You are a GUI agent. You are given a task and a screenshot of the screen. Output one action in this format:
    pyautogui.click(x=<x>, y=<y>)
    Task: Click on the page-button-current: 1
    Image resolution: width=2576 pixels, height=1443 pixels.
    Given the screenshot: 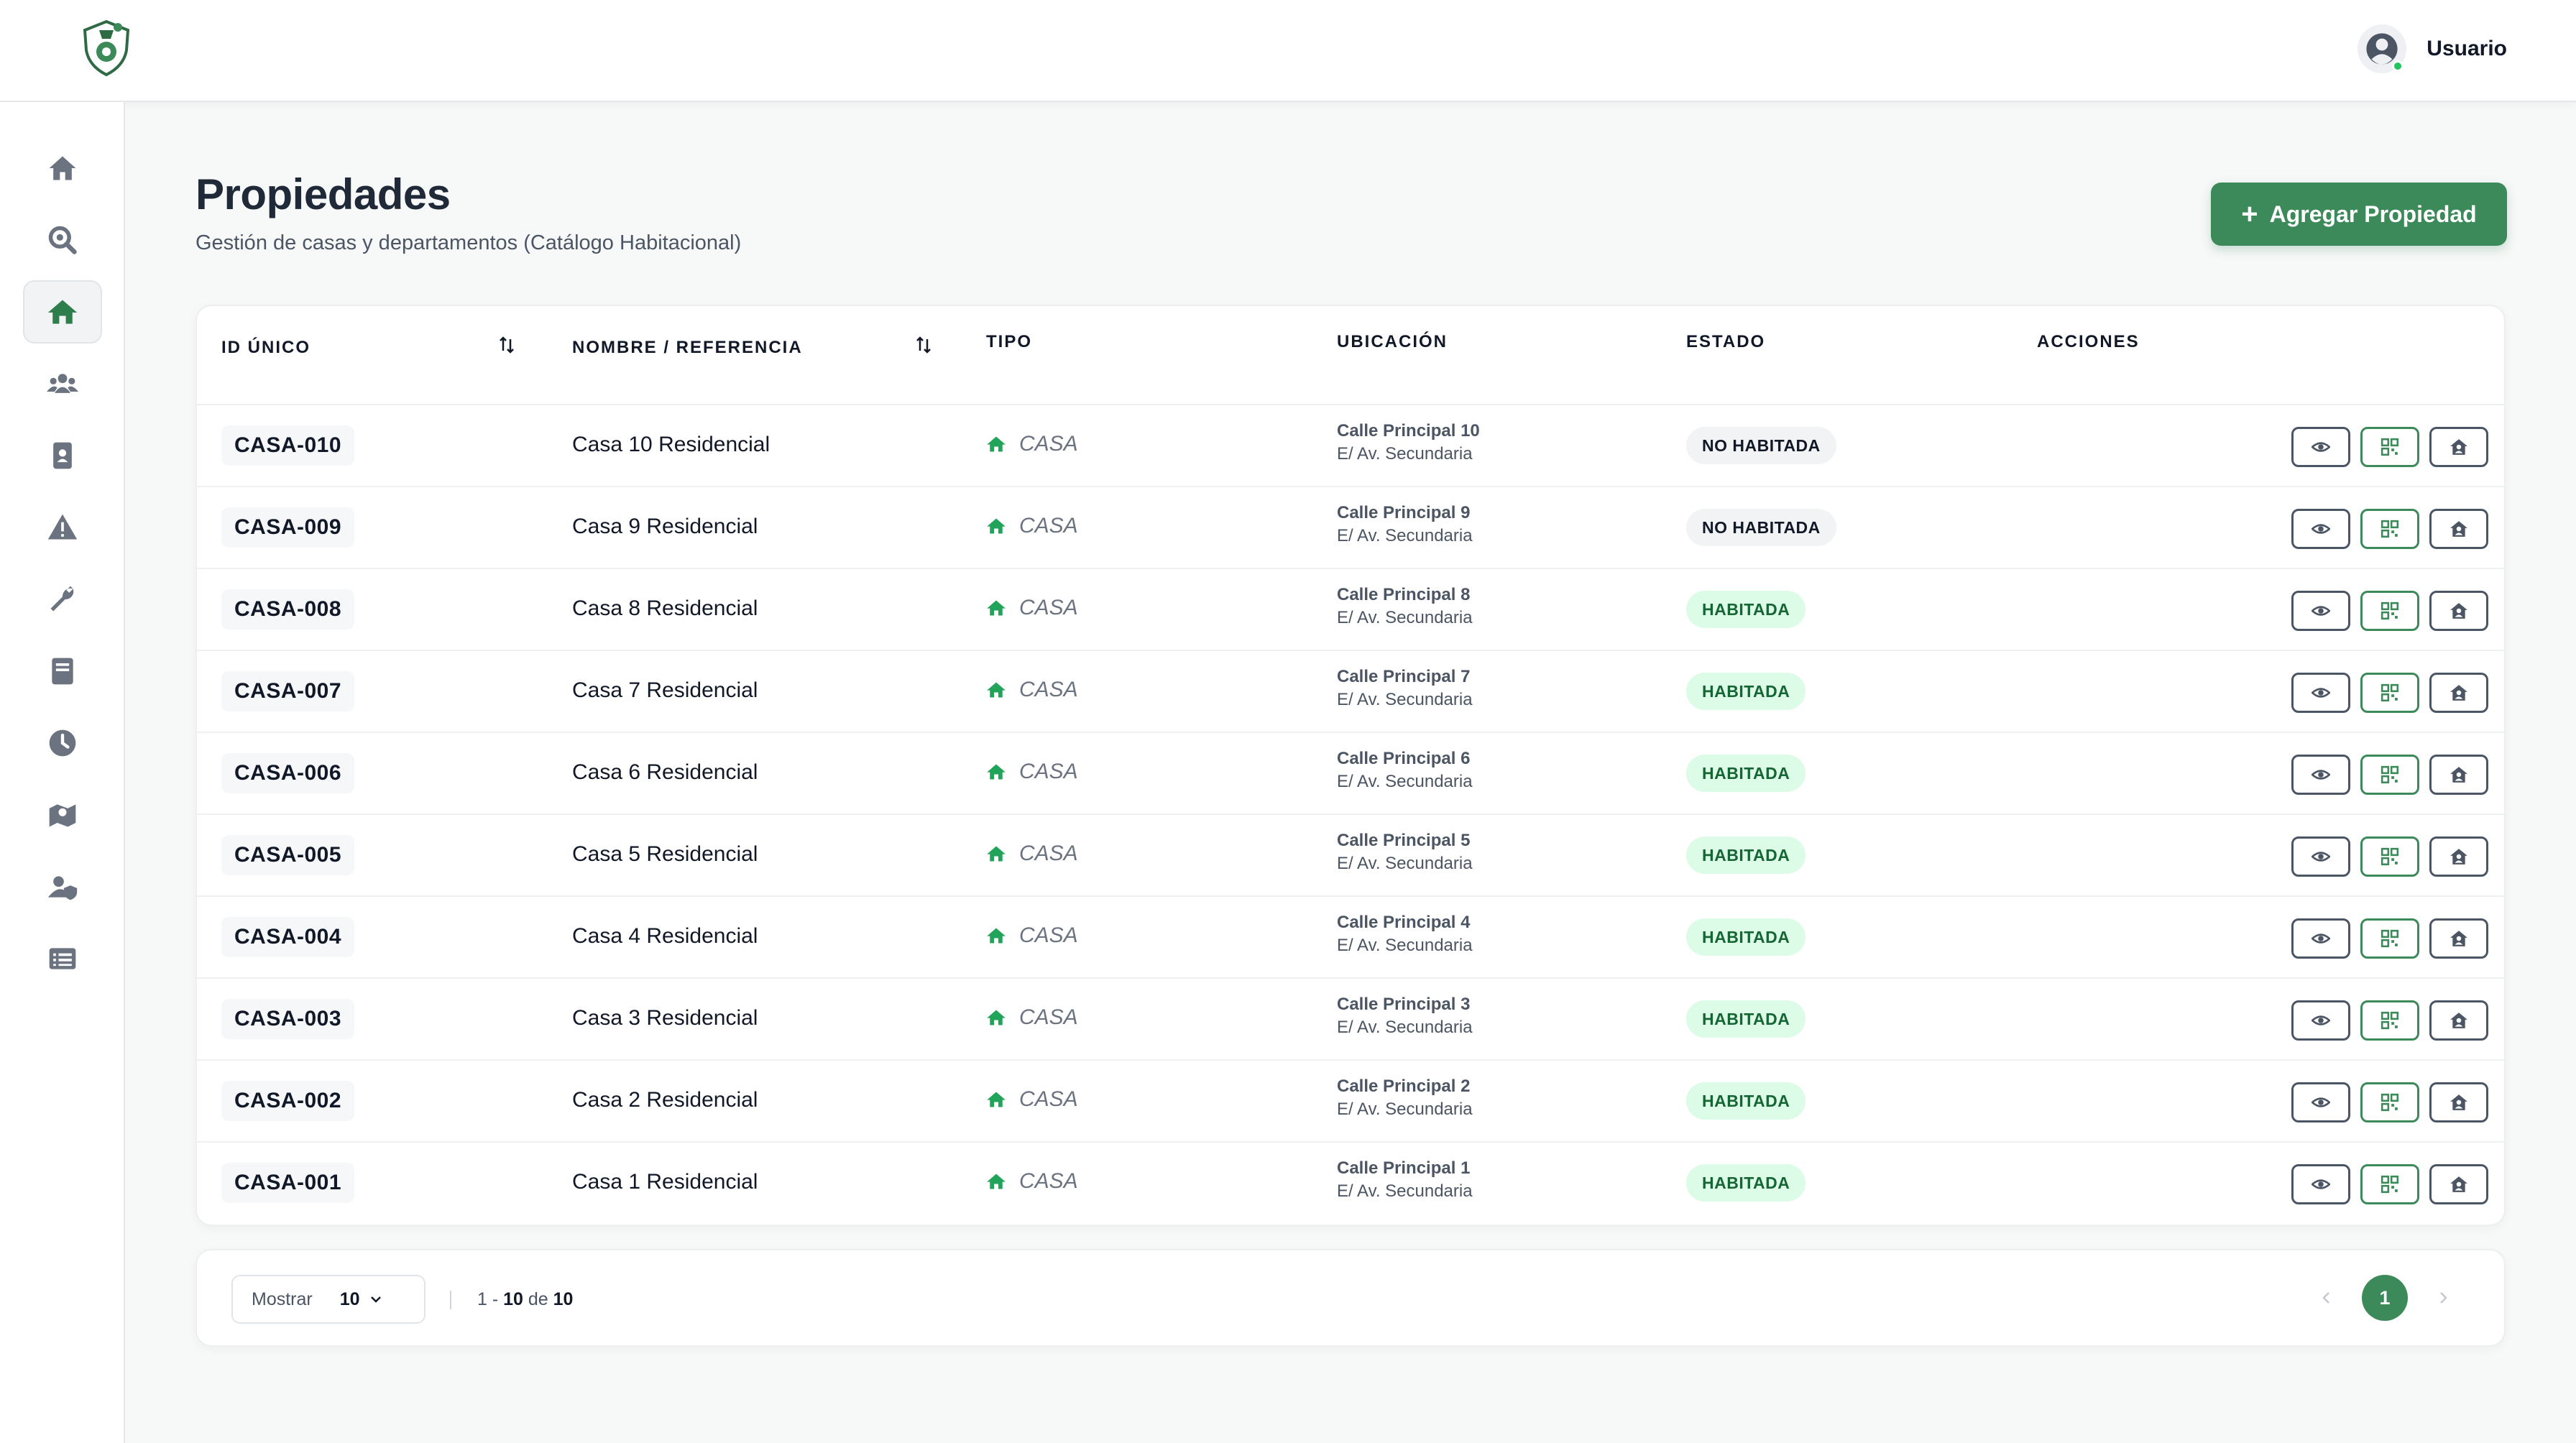 What is the action you would take?
    pyautogui.click(x=2385, y=1298)
    